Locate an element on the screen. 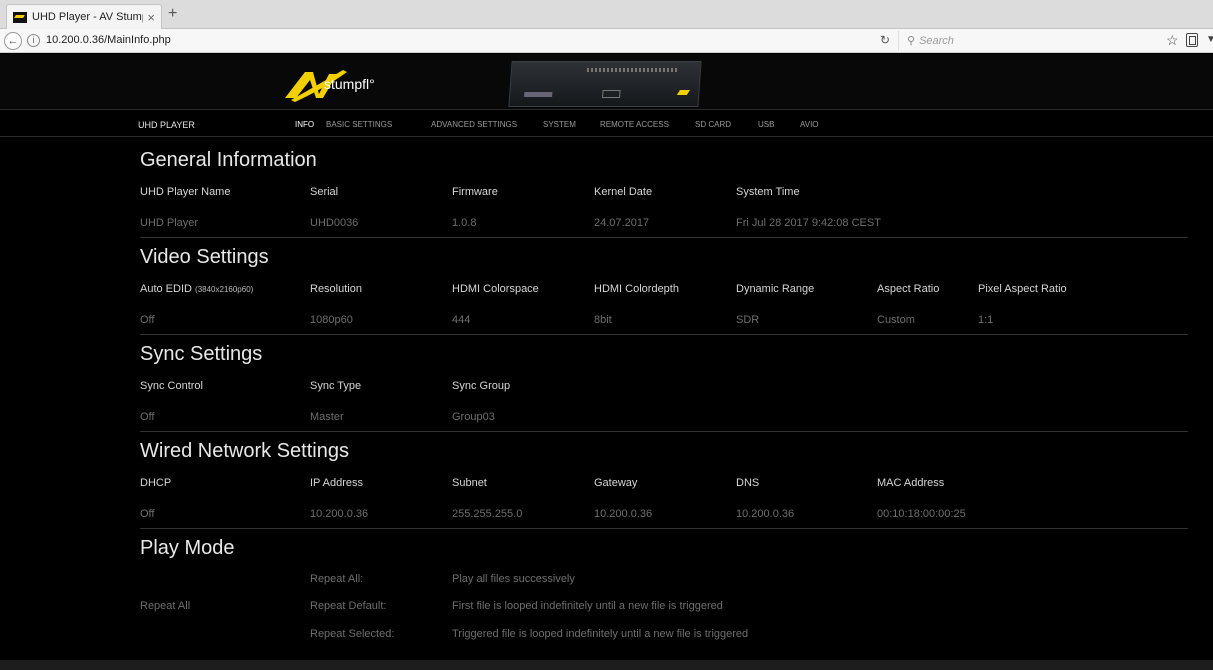 The image size is (1213, 670). sync-control-value: Off is located at coordinates (147, 417).